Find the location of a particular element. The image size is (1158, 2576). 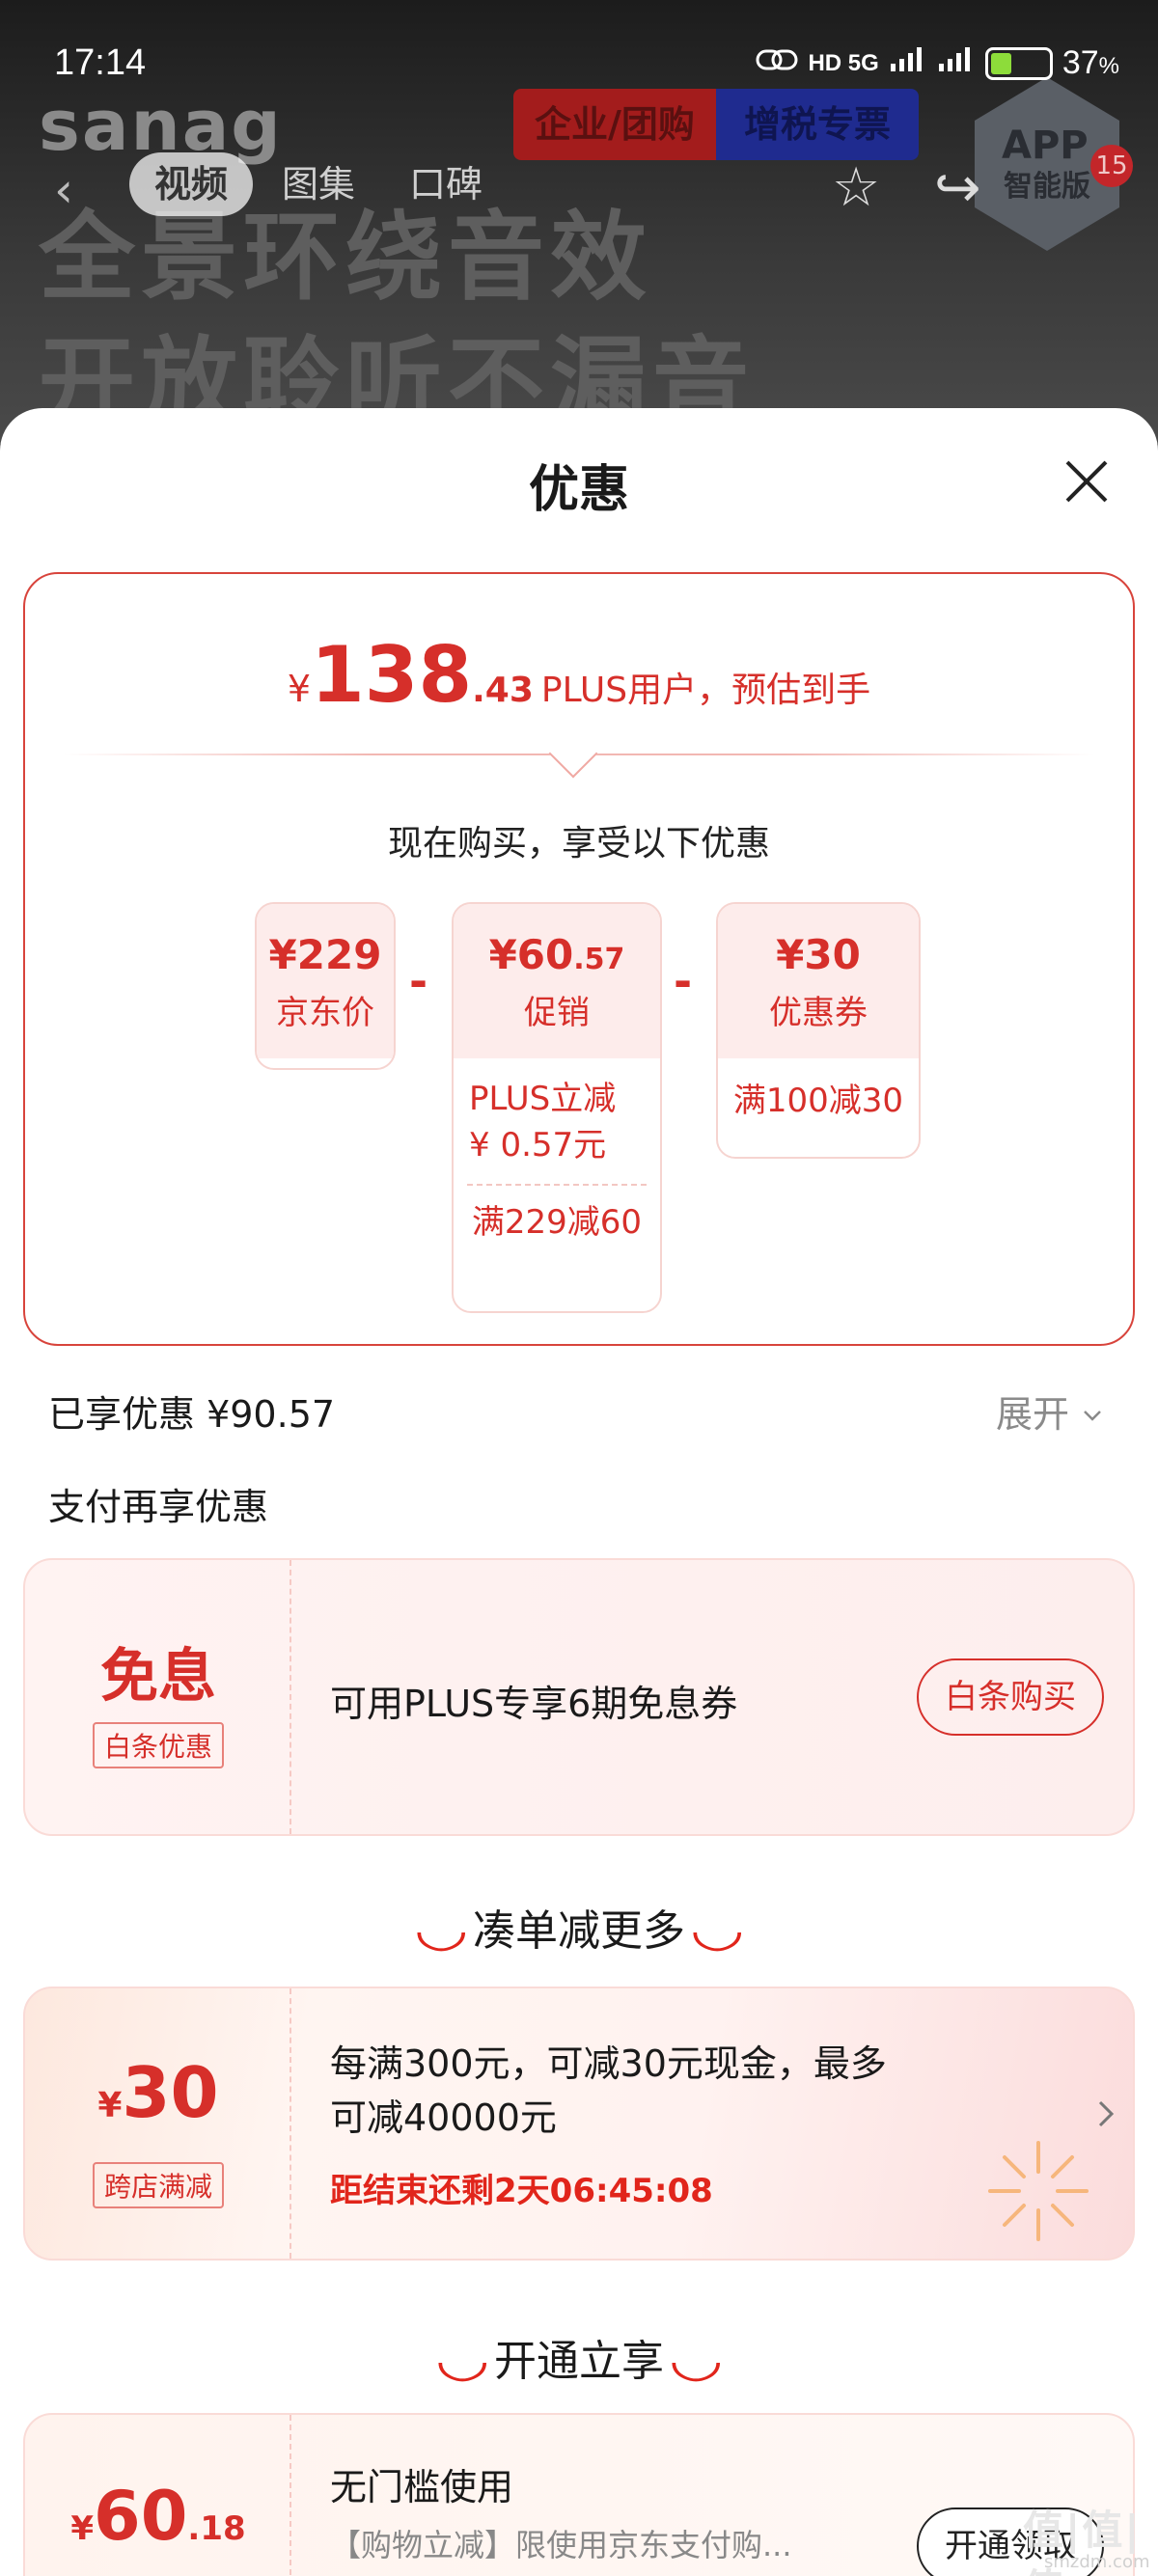

network-label: HD 5G is located at coordinates (843, 63).